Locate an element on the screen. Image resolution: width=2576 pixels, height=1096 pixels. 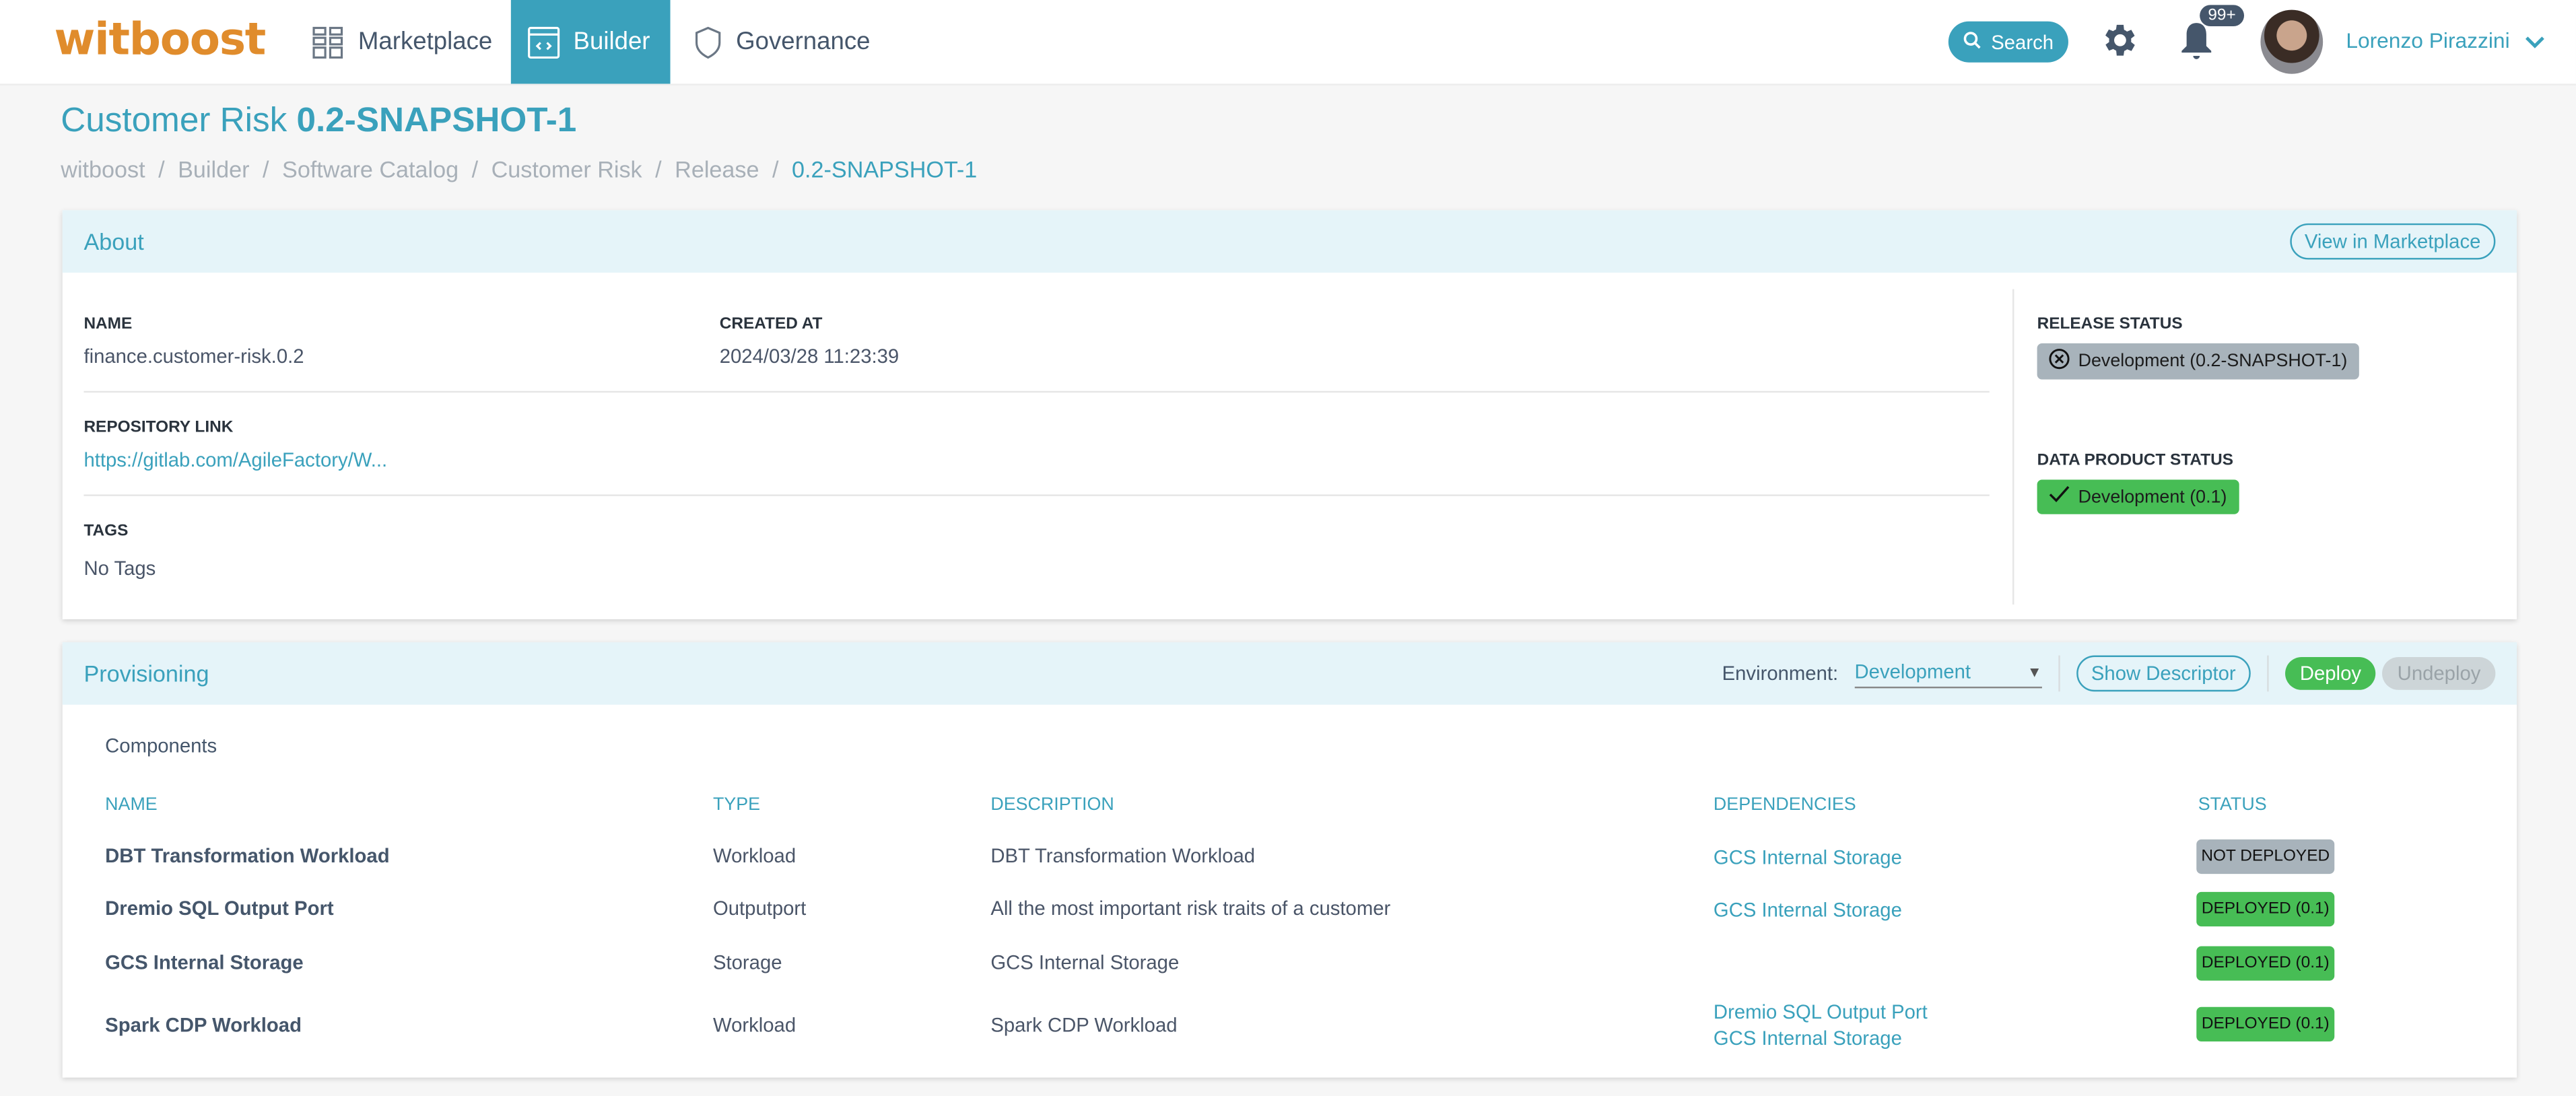
search-label: Search is located at coordinates (2022, 42).